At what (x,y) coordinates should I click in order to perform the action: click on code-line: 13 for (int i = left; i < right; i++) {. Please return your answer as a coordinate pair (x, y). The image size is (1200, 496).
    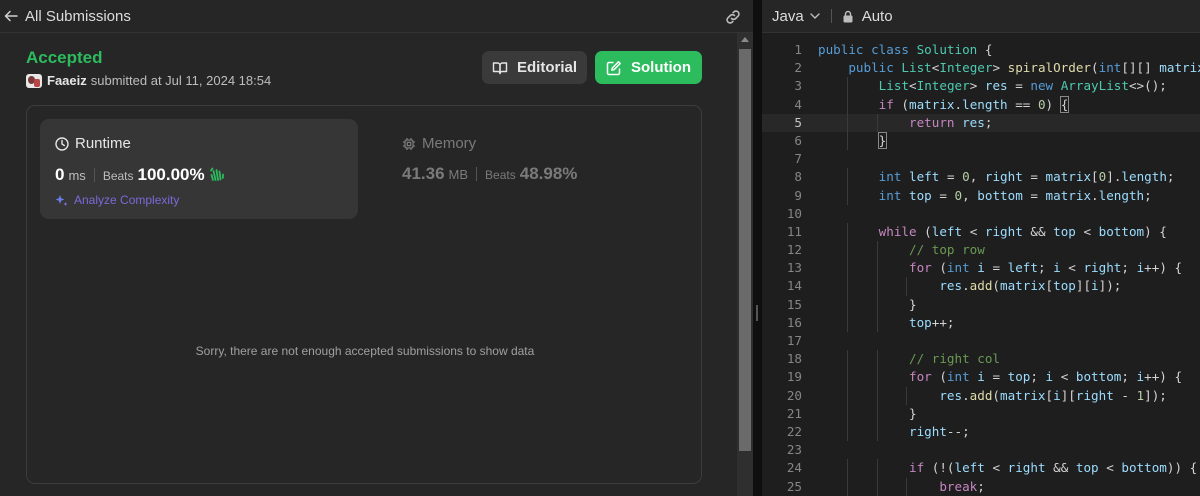
    Looking at the image, I should click on (981, 268).